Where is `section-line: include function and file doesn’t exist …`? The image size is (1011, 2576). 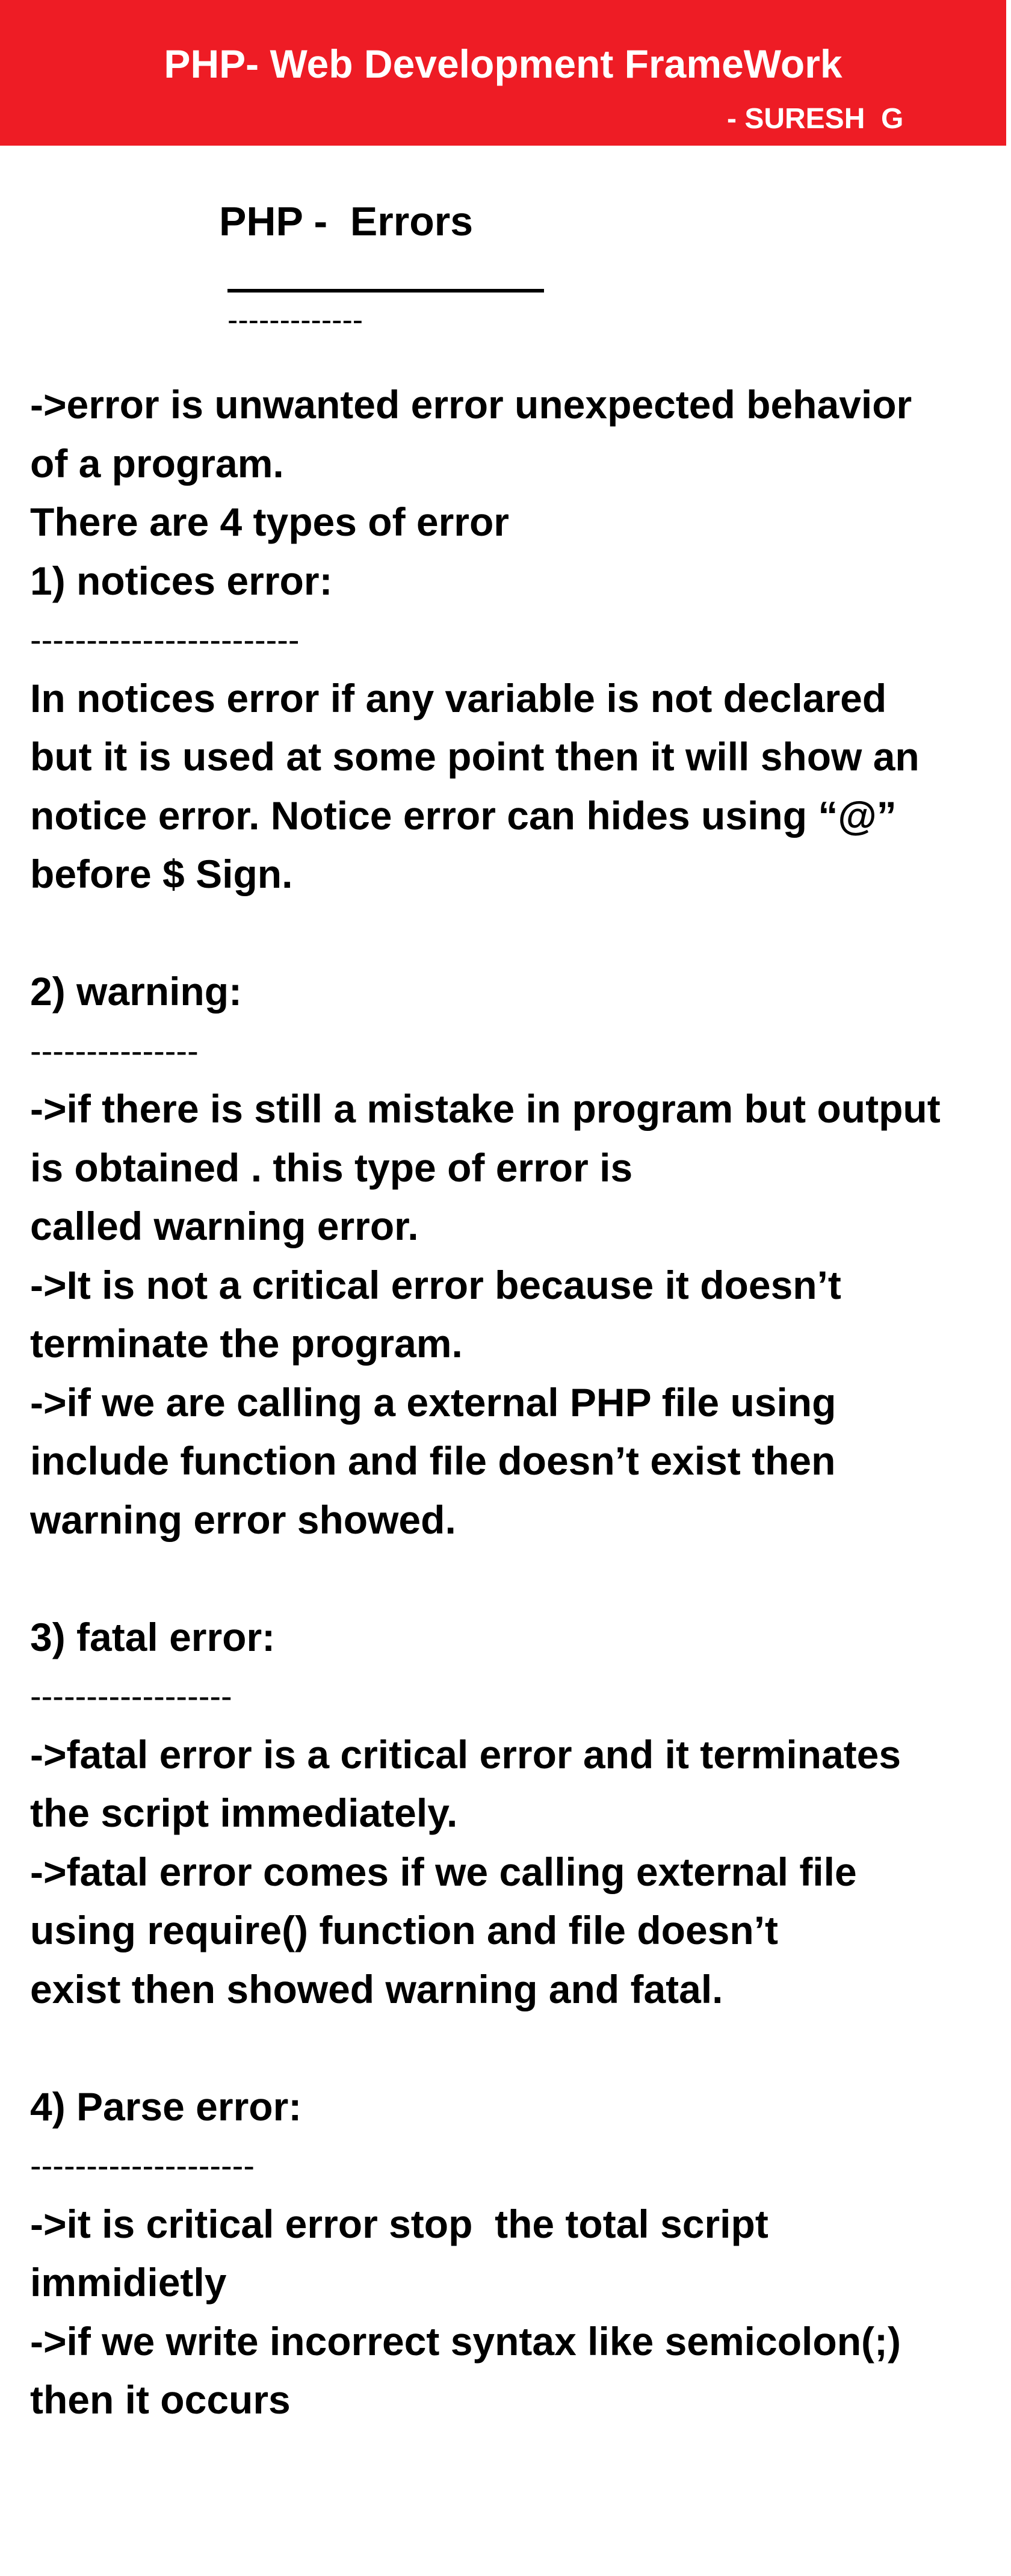 section-line: include function and file doesn’t exist … is located at coordinates (433, 1461).